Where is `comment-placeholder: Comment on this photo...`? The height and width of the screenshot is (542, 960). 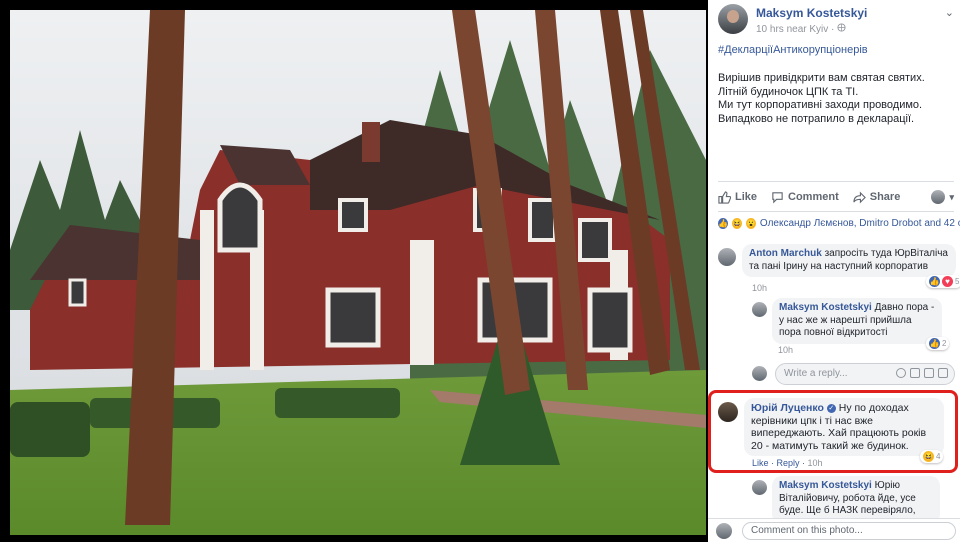
comment-placeholder: Comment on this photo... is located at coordinates (807, 530).